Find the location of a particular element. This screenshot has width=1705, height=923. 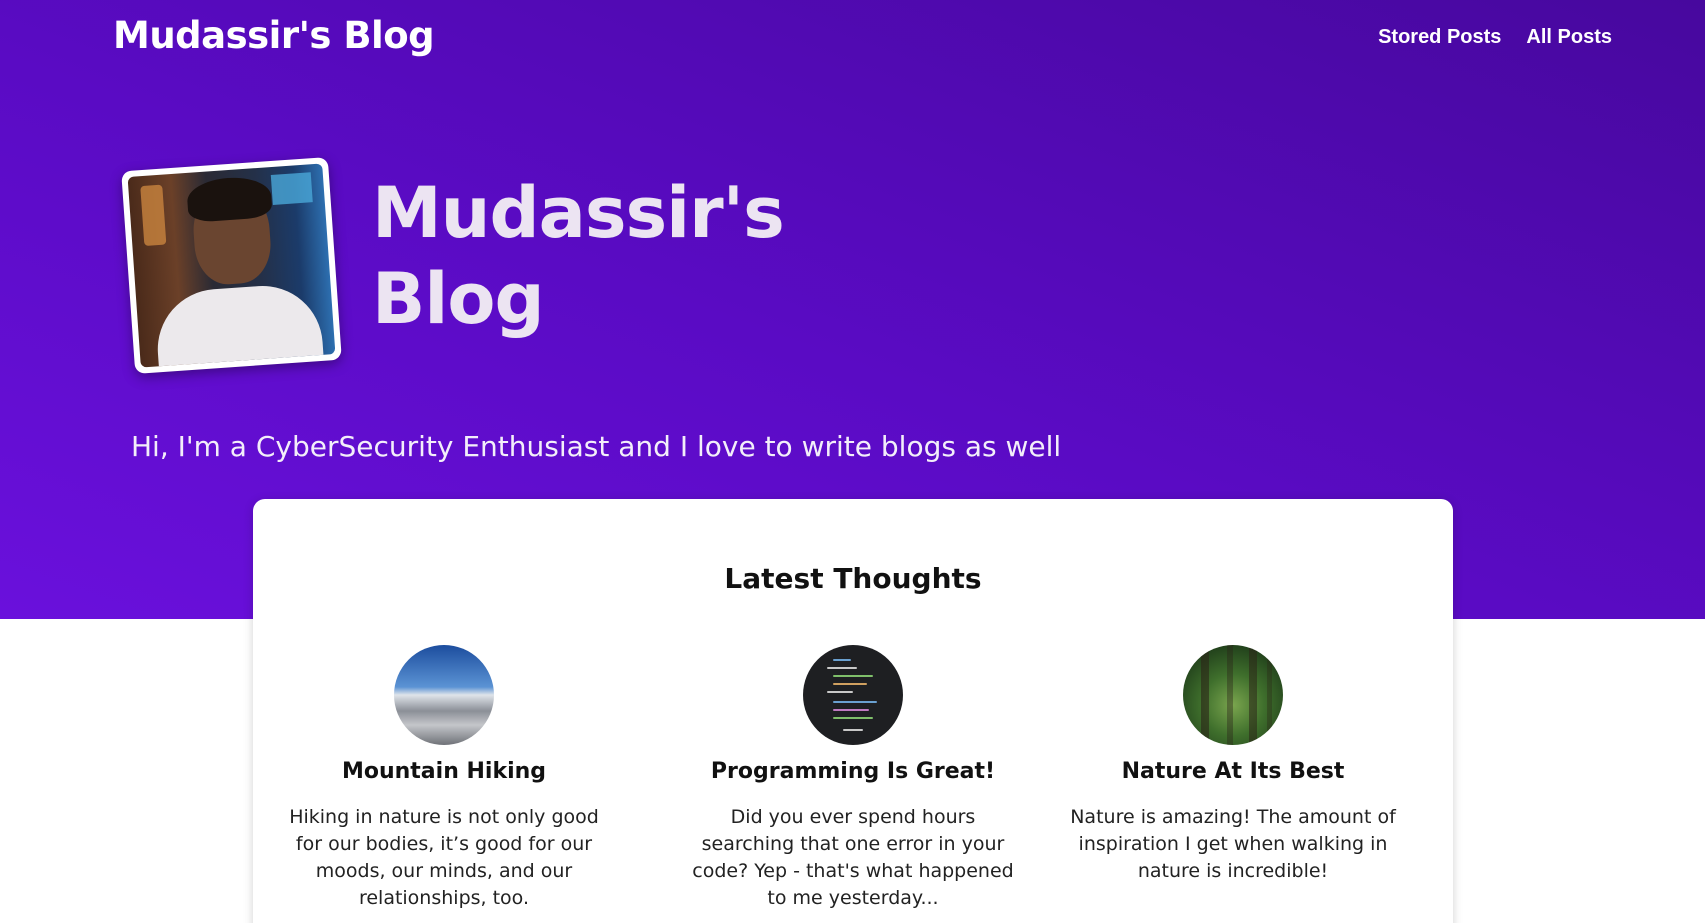

site-title: Mudassir's Blog is located at coordinates (274, 35).